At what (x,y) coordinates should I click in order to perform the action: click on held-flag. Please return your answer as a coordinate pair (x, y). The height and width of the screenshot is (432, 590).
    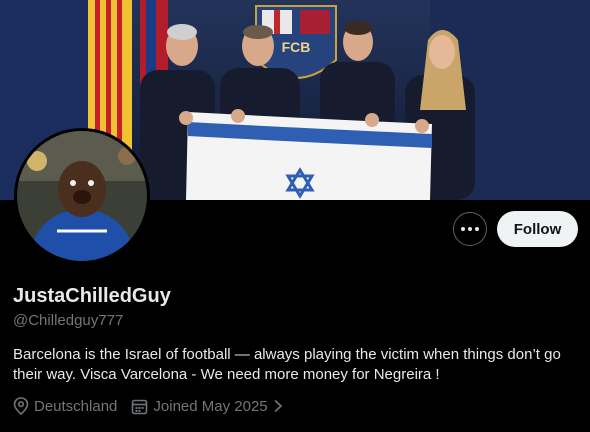
    Looking at the image, I should click on (309, 156).